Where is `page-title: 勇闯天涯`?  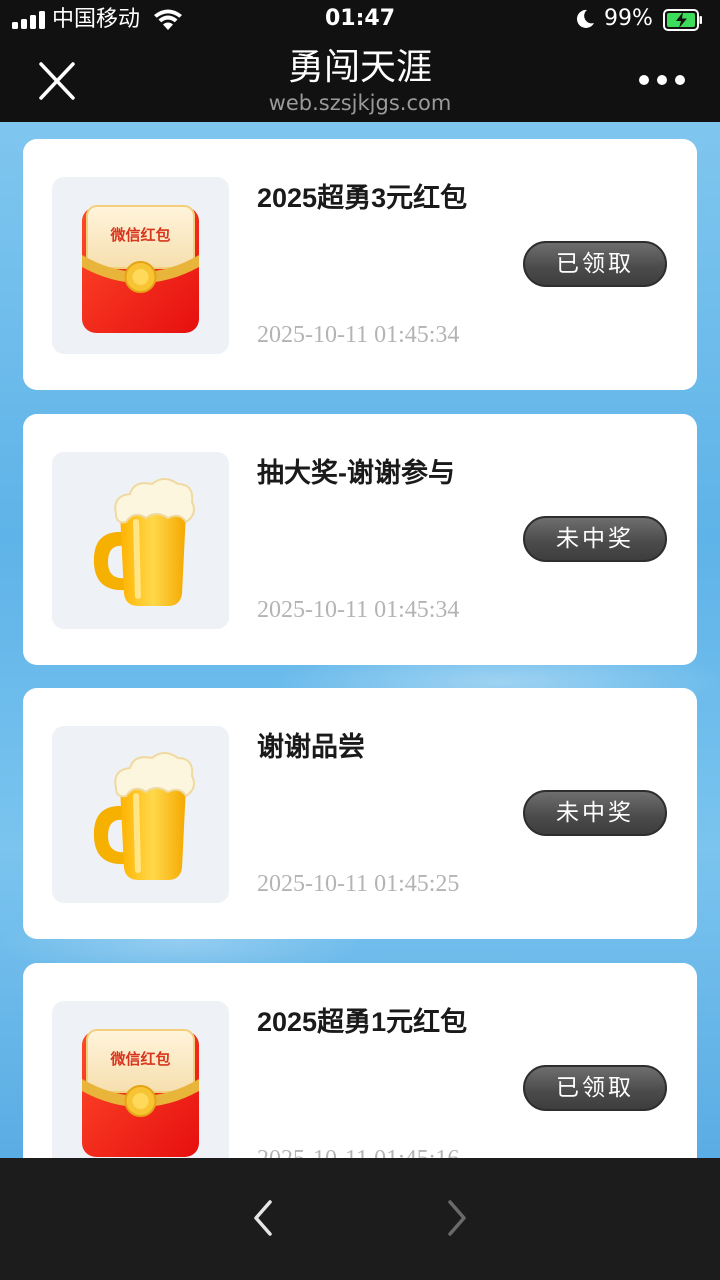
page-title: 勇闯天涯 is located at coordinates (359, 67).